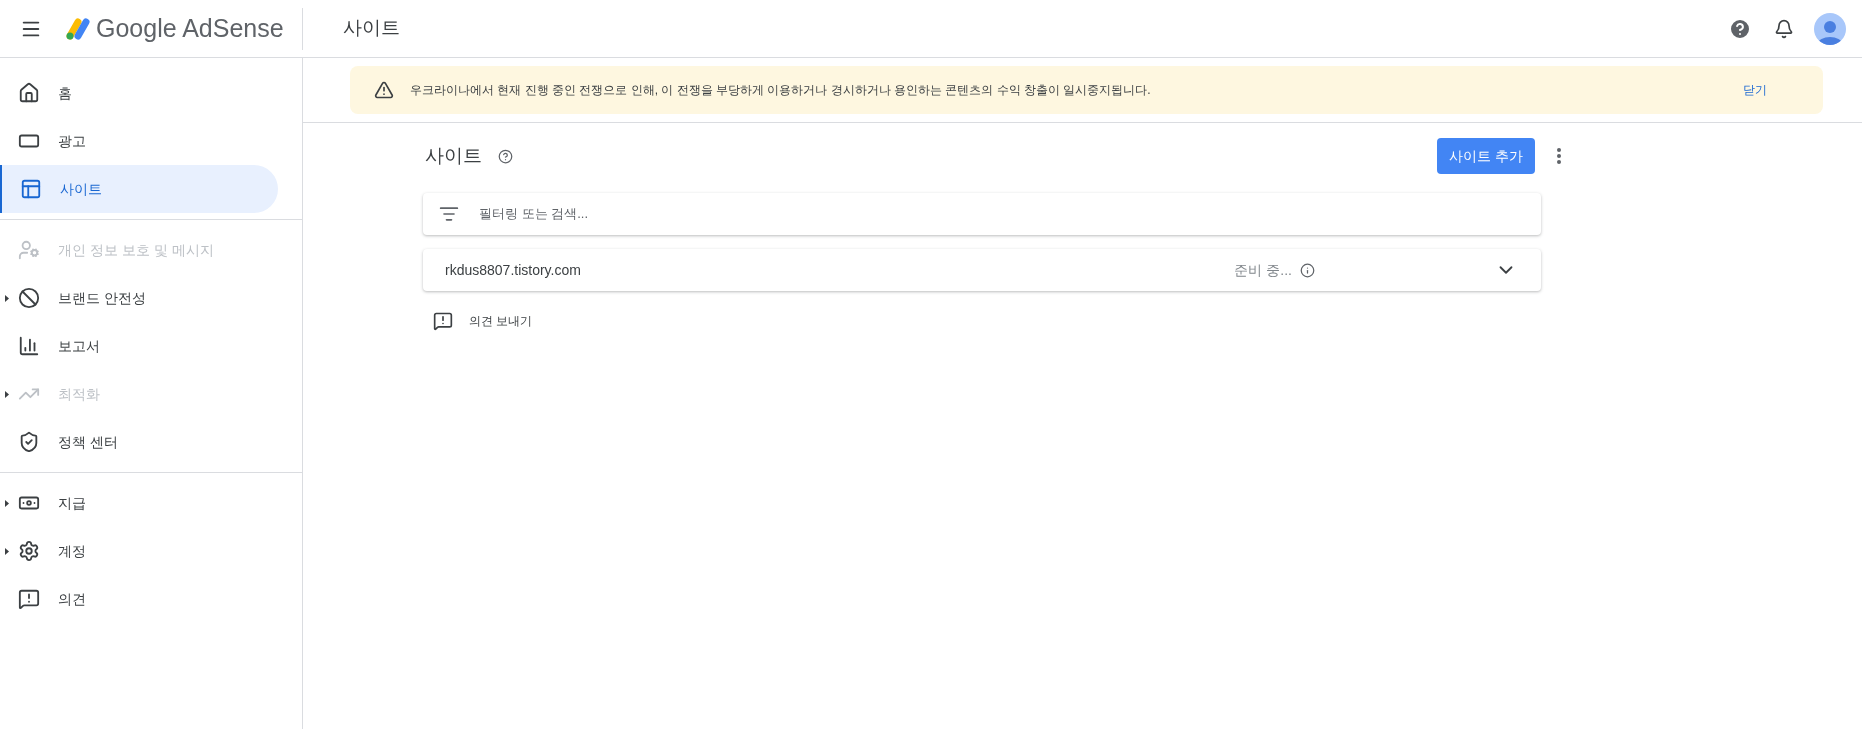 The width and height of the screenshot is (1862, 729). What do you see at coordinates (1486, 156) in the screenshot?
I see `add-site-button: 사이트 추가` at bounding box center [1486, 156].